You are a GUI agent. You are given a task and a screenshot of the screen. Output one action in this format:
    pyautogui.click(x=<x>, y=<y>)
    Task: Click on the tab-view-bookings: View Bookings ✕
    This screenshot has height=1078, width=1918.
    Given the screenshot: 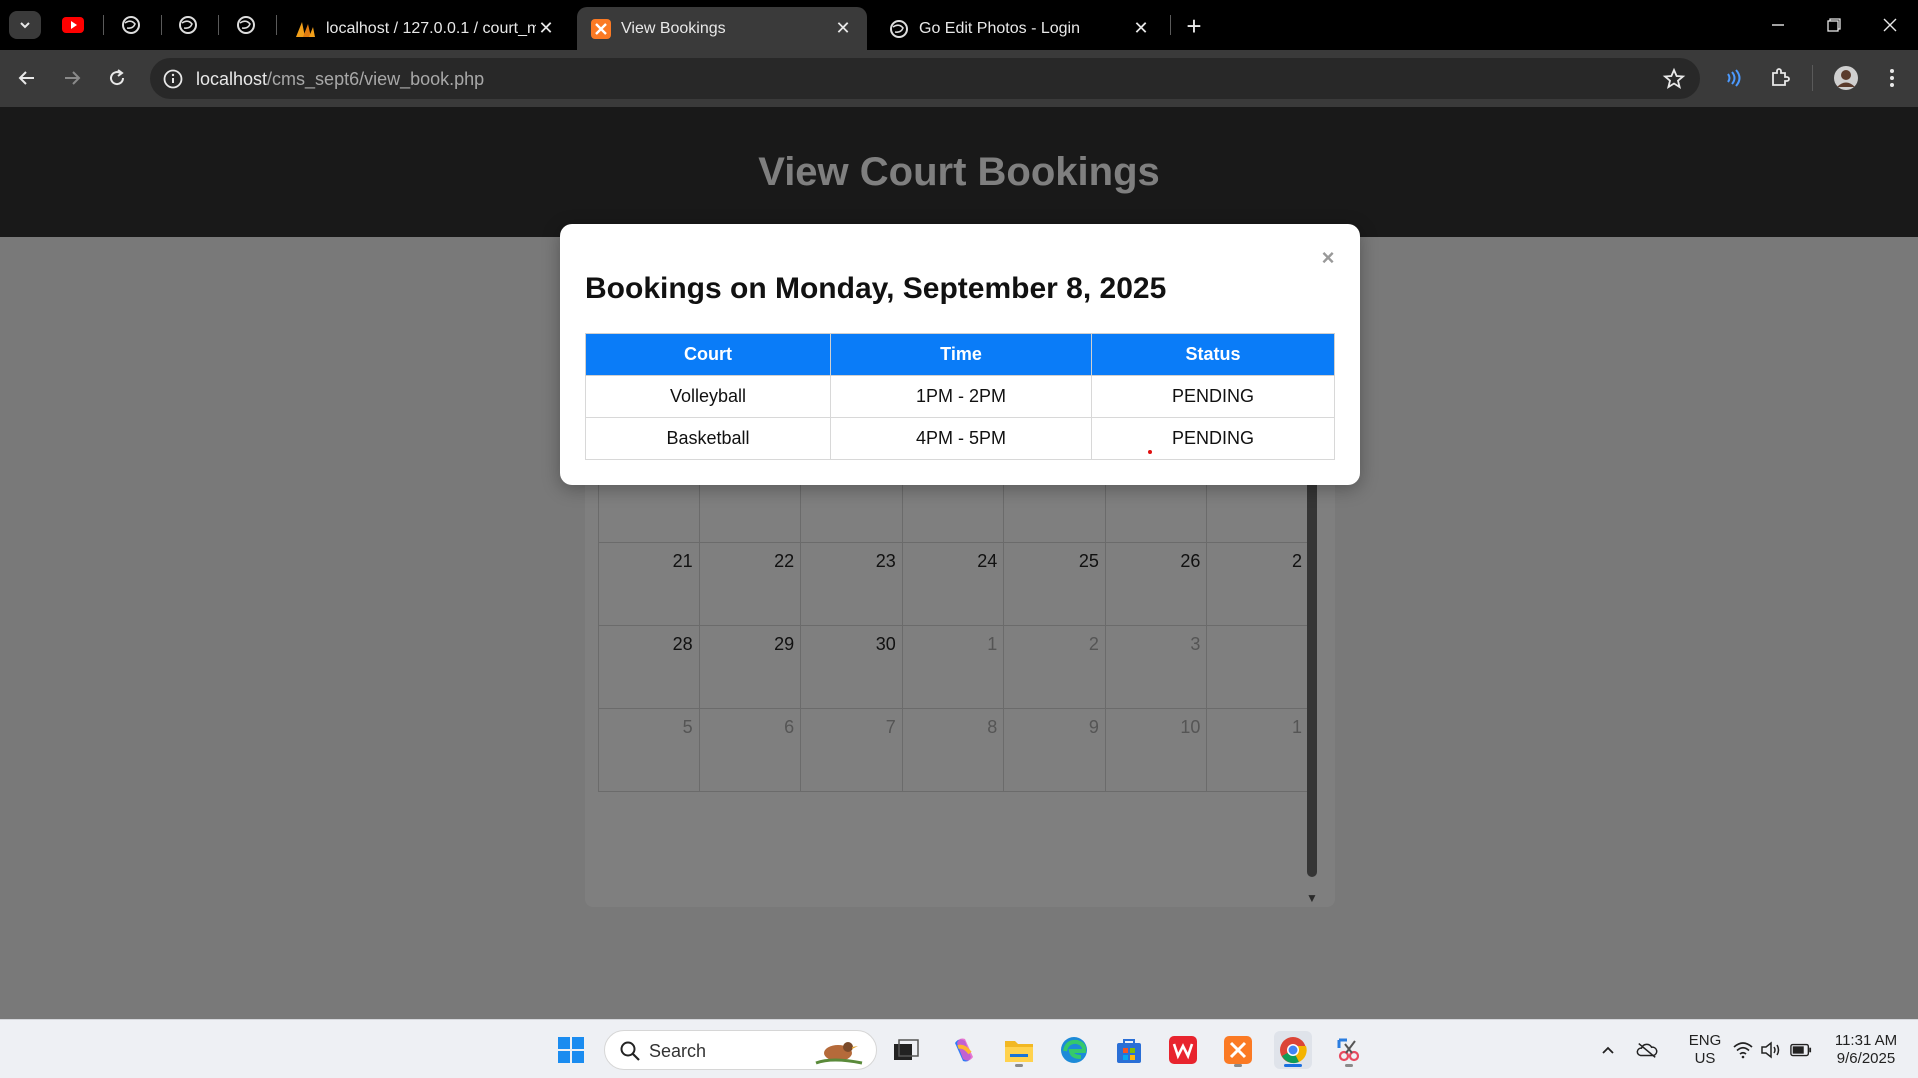 What is the action you would take?
    pyautogui.click(x=722, y=28)
    